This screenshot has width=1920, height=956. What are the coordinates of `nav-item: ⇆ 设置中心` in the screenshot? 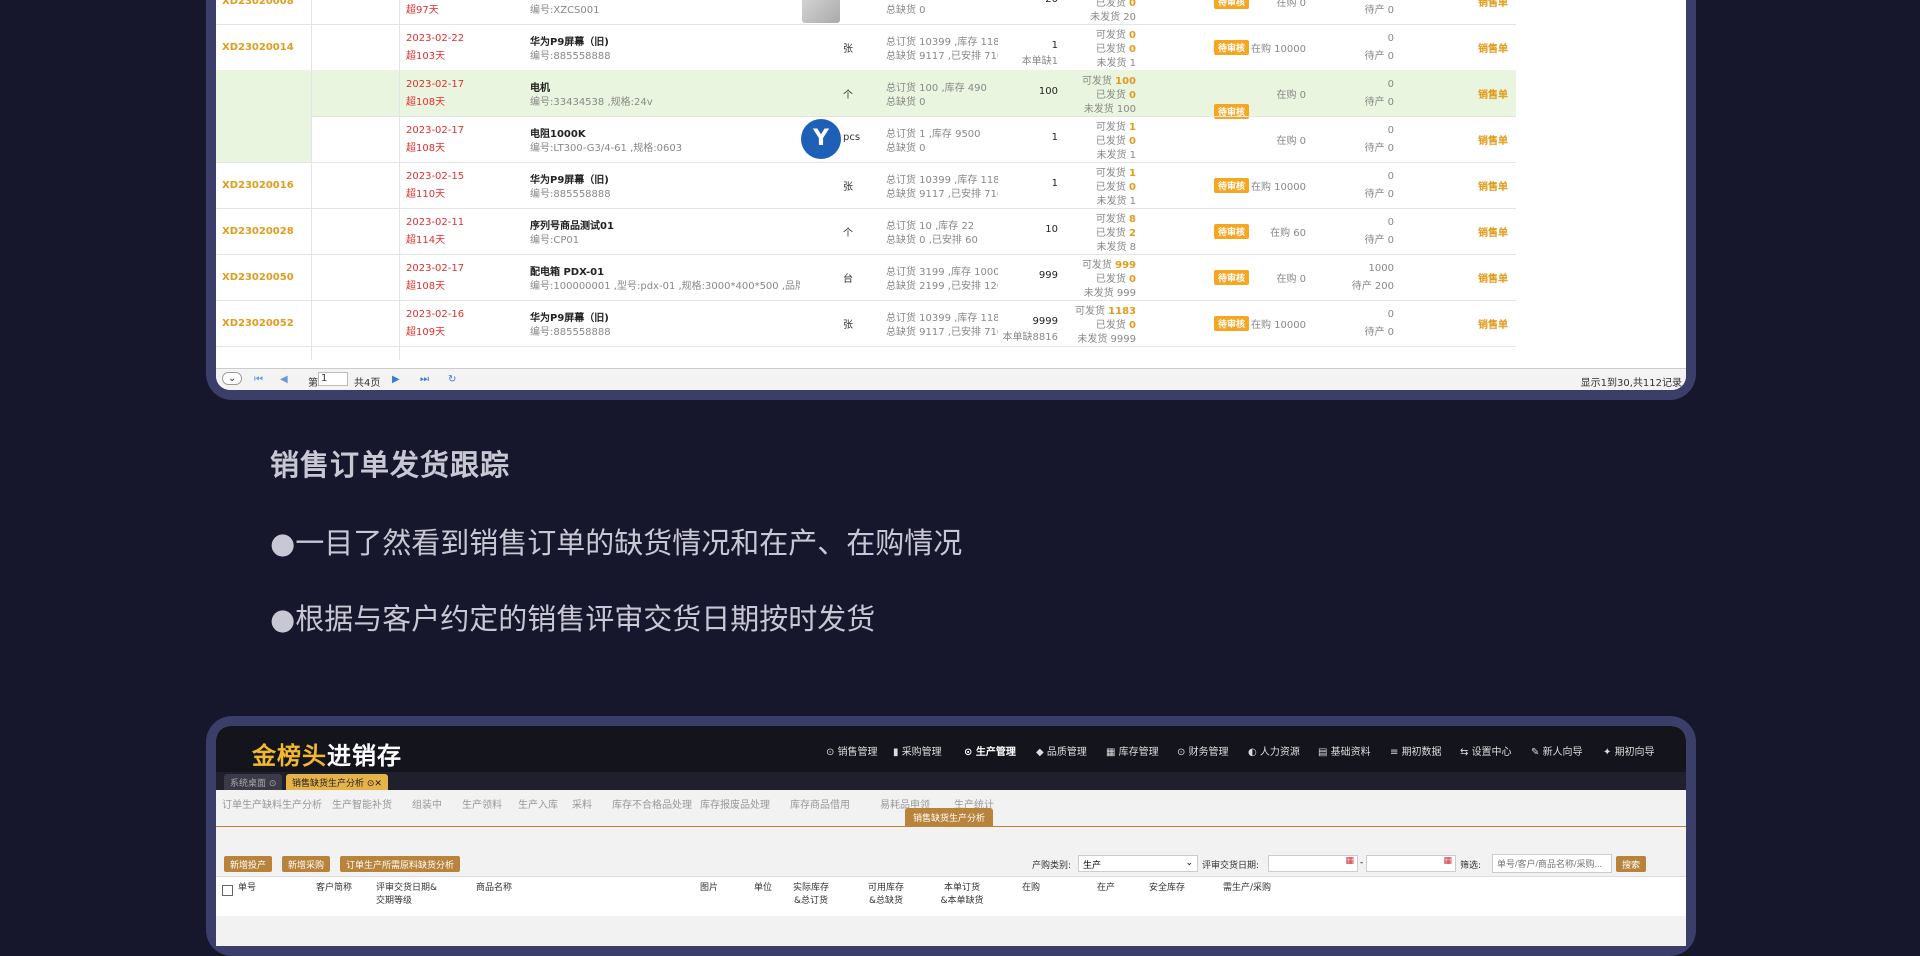 It's located at (1486, 750).